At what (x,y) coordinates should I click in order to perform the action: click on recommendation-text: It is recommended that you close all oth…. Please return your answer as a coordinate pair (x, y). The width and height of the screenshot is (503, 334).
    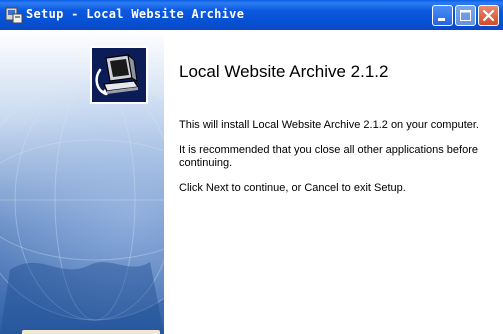
    Looking at the image, I should click on (328, 156).